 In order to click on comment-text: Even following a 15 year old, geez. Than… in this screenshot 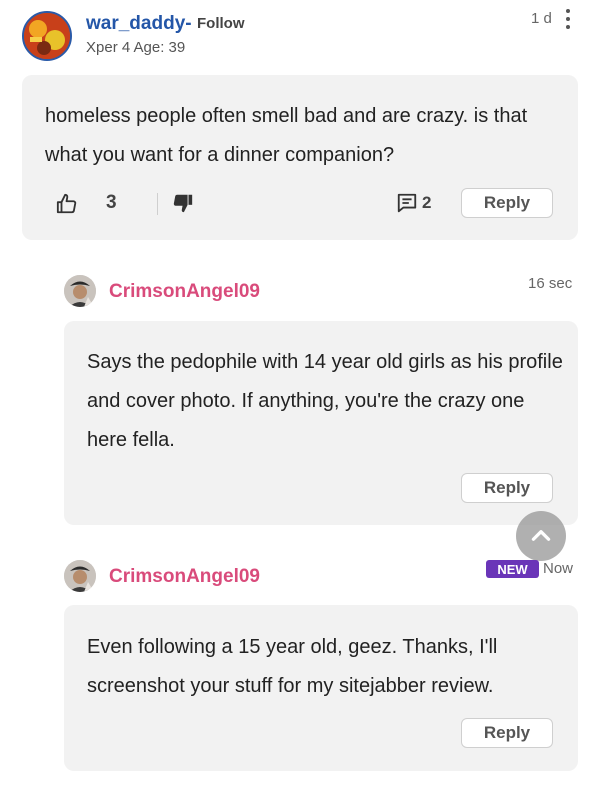, I will do `click(292, 666)`.